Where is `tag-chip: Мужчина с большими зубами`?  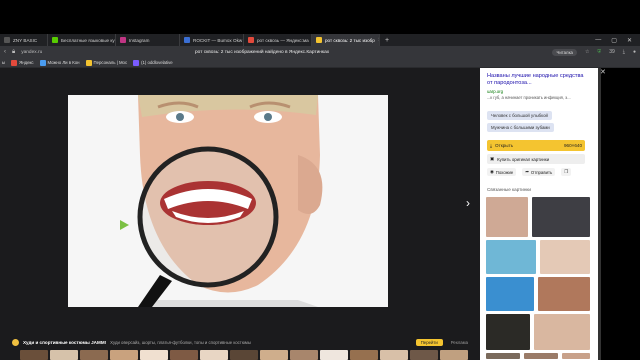
tag-chip: Мужчина с большими зубами is located at coordinates (520, 127).